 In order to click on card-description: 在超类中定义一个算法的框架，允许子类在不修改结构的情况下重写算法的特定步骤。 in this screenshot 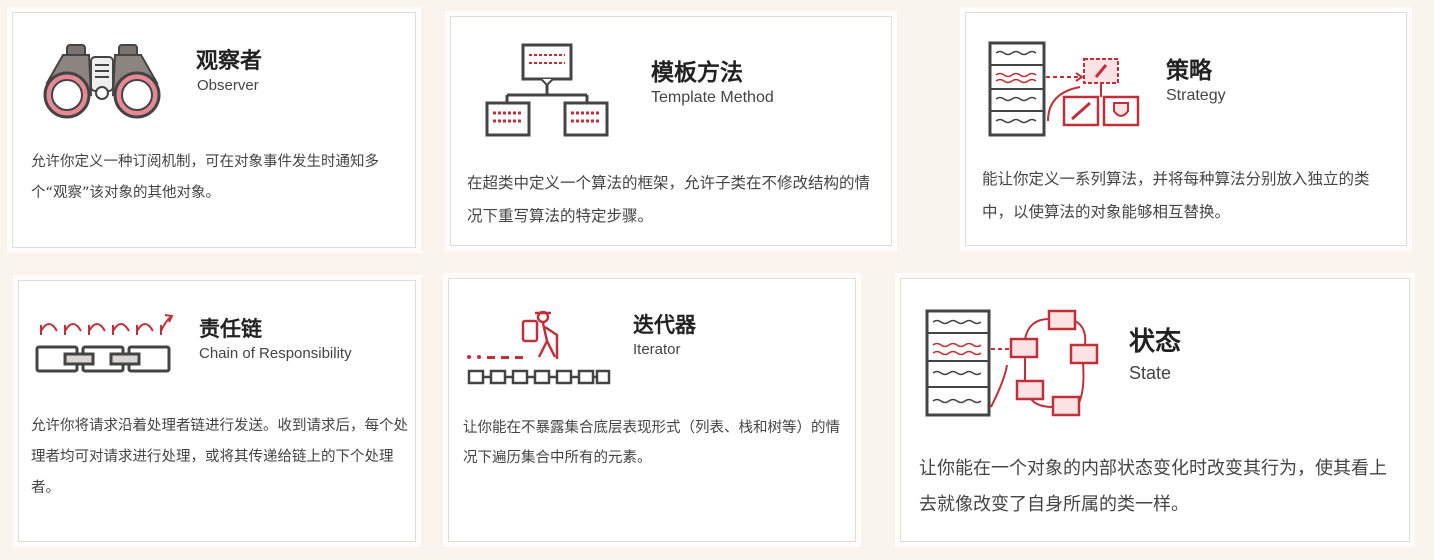, I will do `click(669, 199)`.